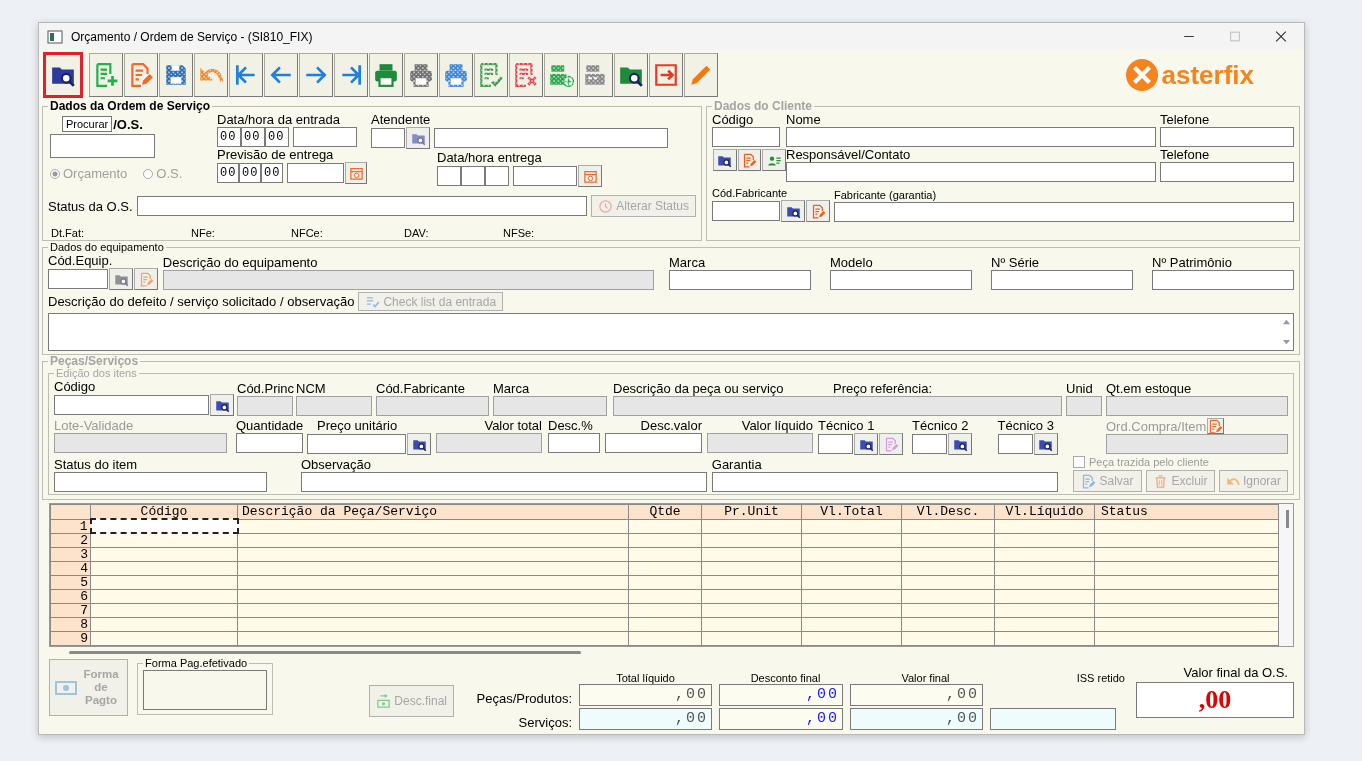 Image resolution: width=1362 pixels, height=761 pixels. Describe the element at coordinates (1197, 406) in the screenshot. I see `stock-field` at that location.